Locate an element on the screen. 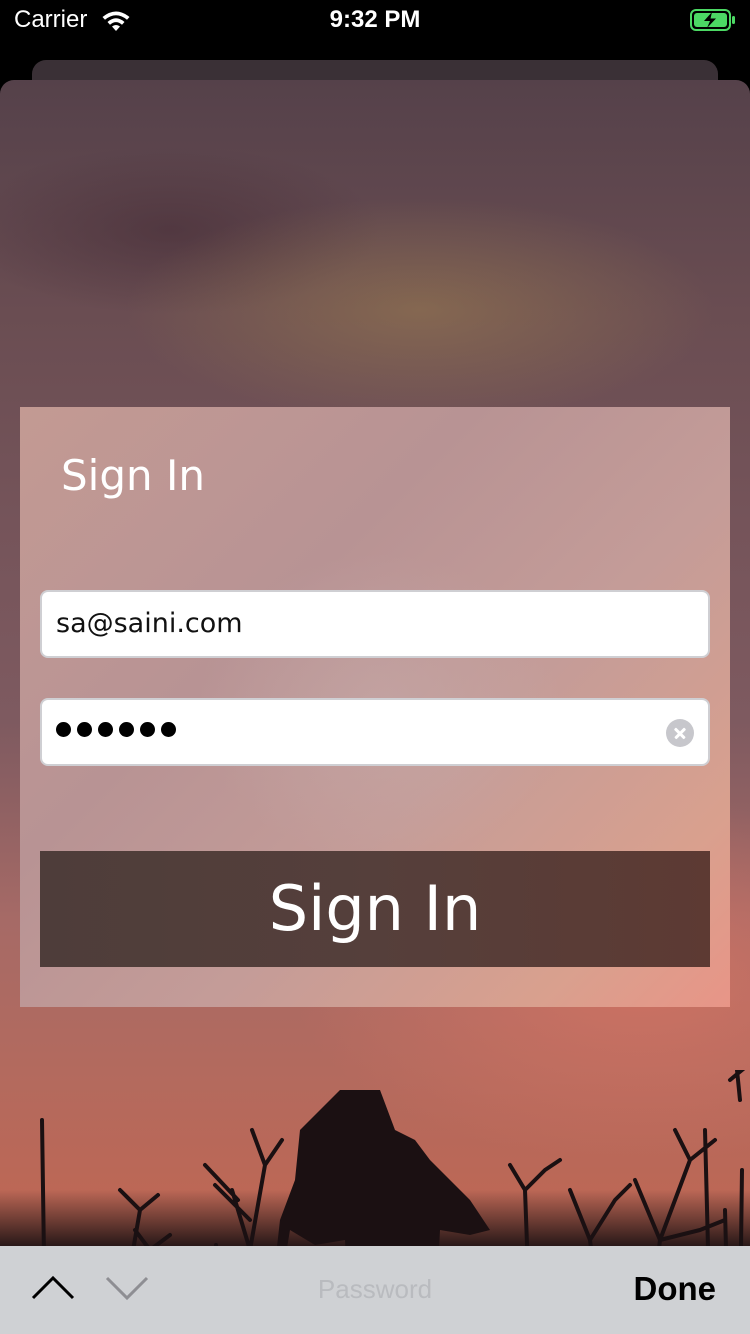 The height and width of the screenshot is (1334, 750). silhouette-scenery is located at coordinates (393, 1158).